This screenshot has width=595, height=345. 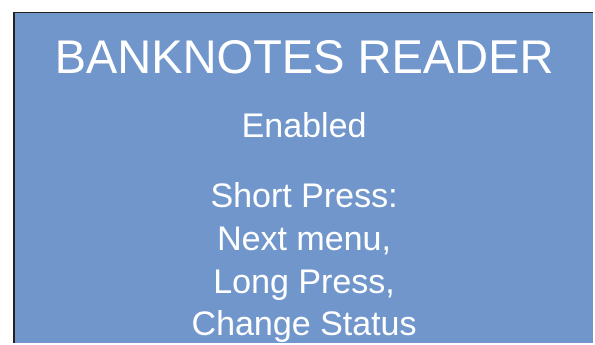 What do you see at coordinates (304, 196) in the screenshot?
I see `instruction-line: Short Press:` at bounding box center [304, 196].